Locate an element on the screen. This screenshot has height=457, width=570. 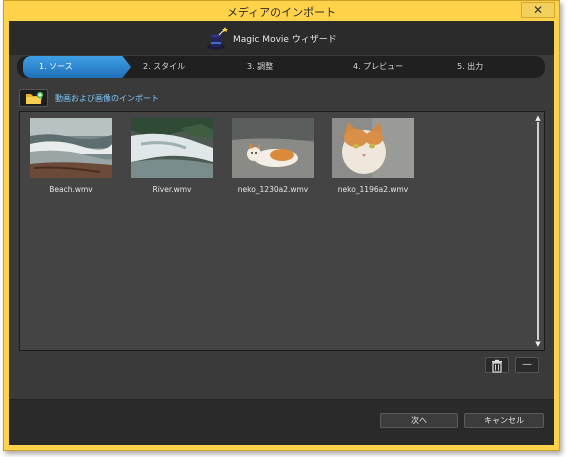
media-item-beach: Beach.wmv is located at coordinates (72, 156).